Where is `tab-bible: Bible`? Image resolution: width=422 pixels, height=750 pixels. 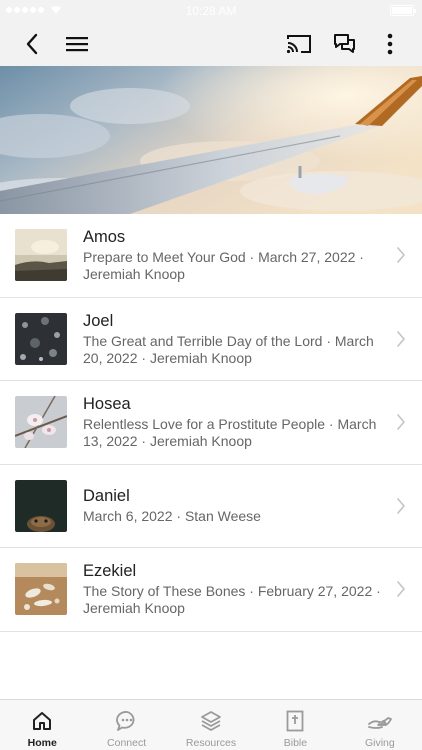 tab-bible: Bible is located at coordinates (295, 725).